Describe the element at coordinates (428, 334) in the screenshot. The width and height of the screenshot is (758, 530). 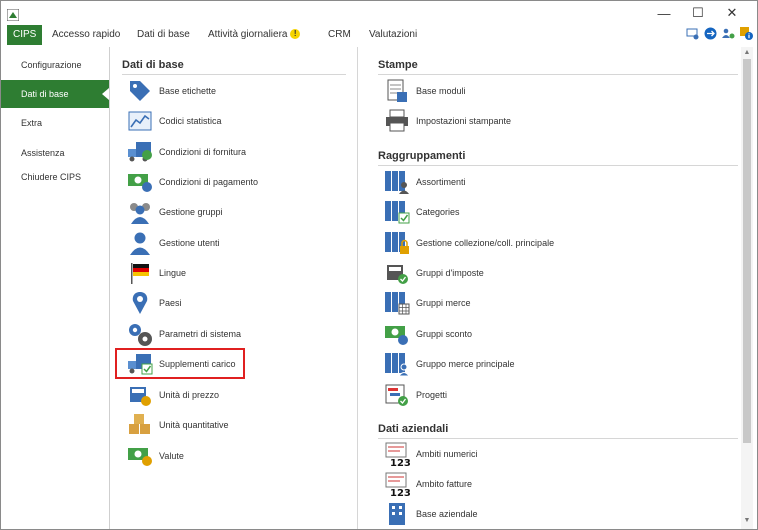
I see `item-gruppi-sconto: Gruppi sconto` at that location.